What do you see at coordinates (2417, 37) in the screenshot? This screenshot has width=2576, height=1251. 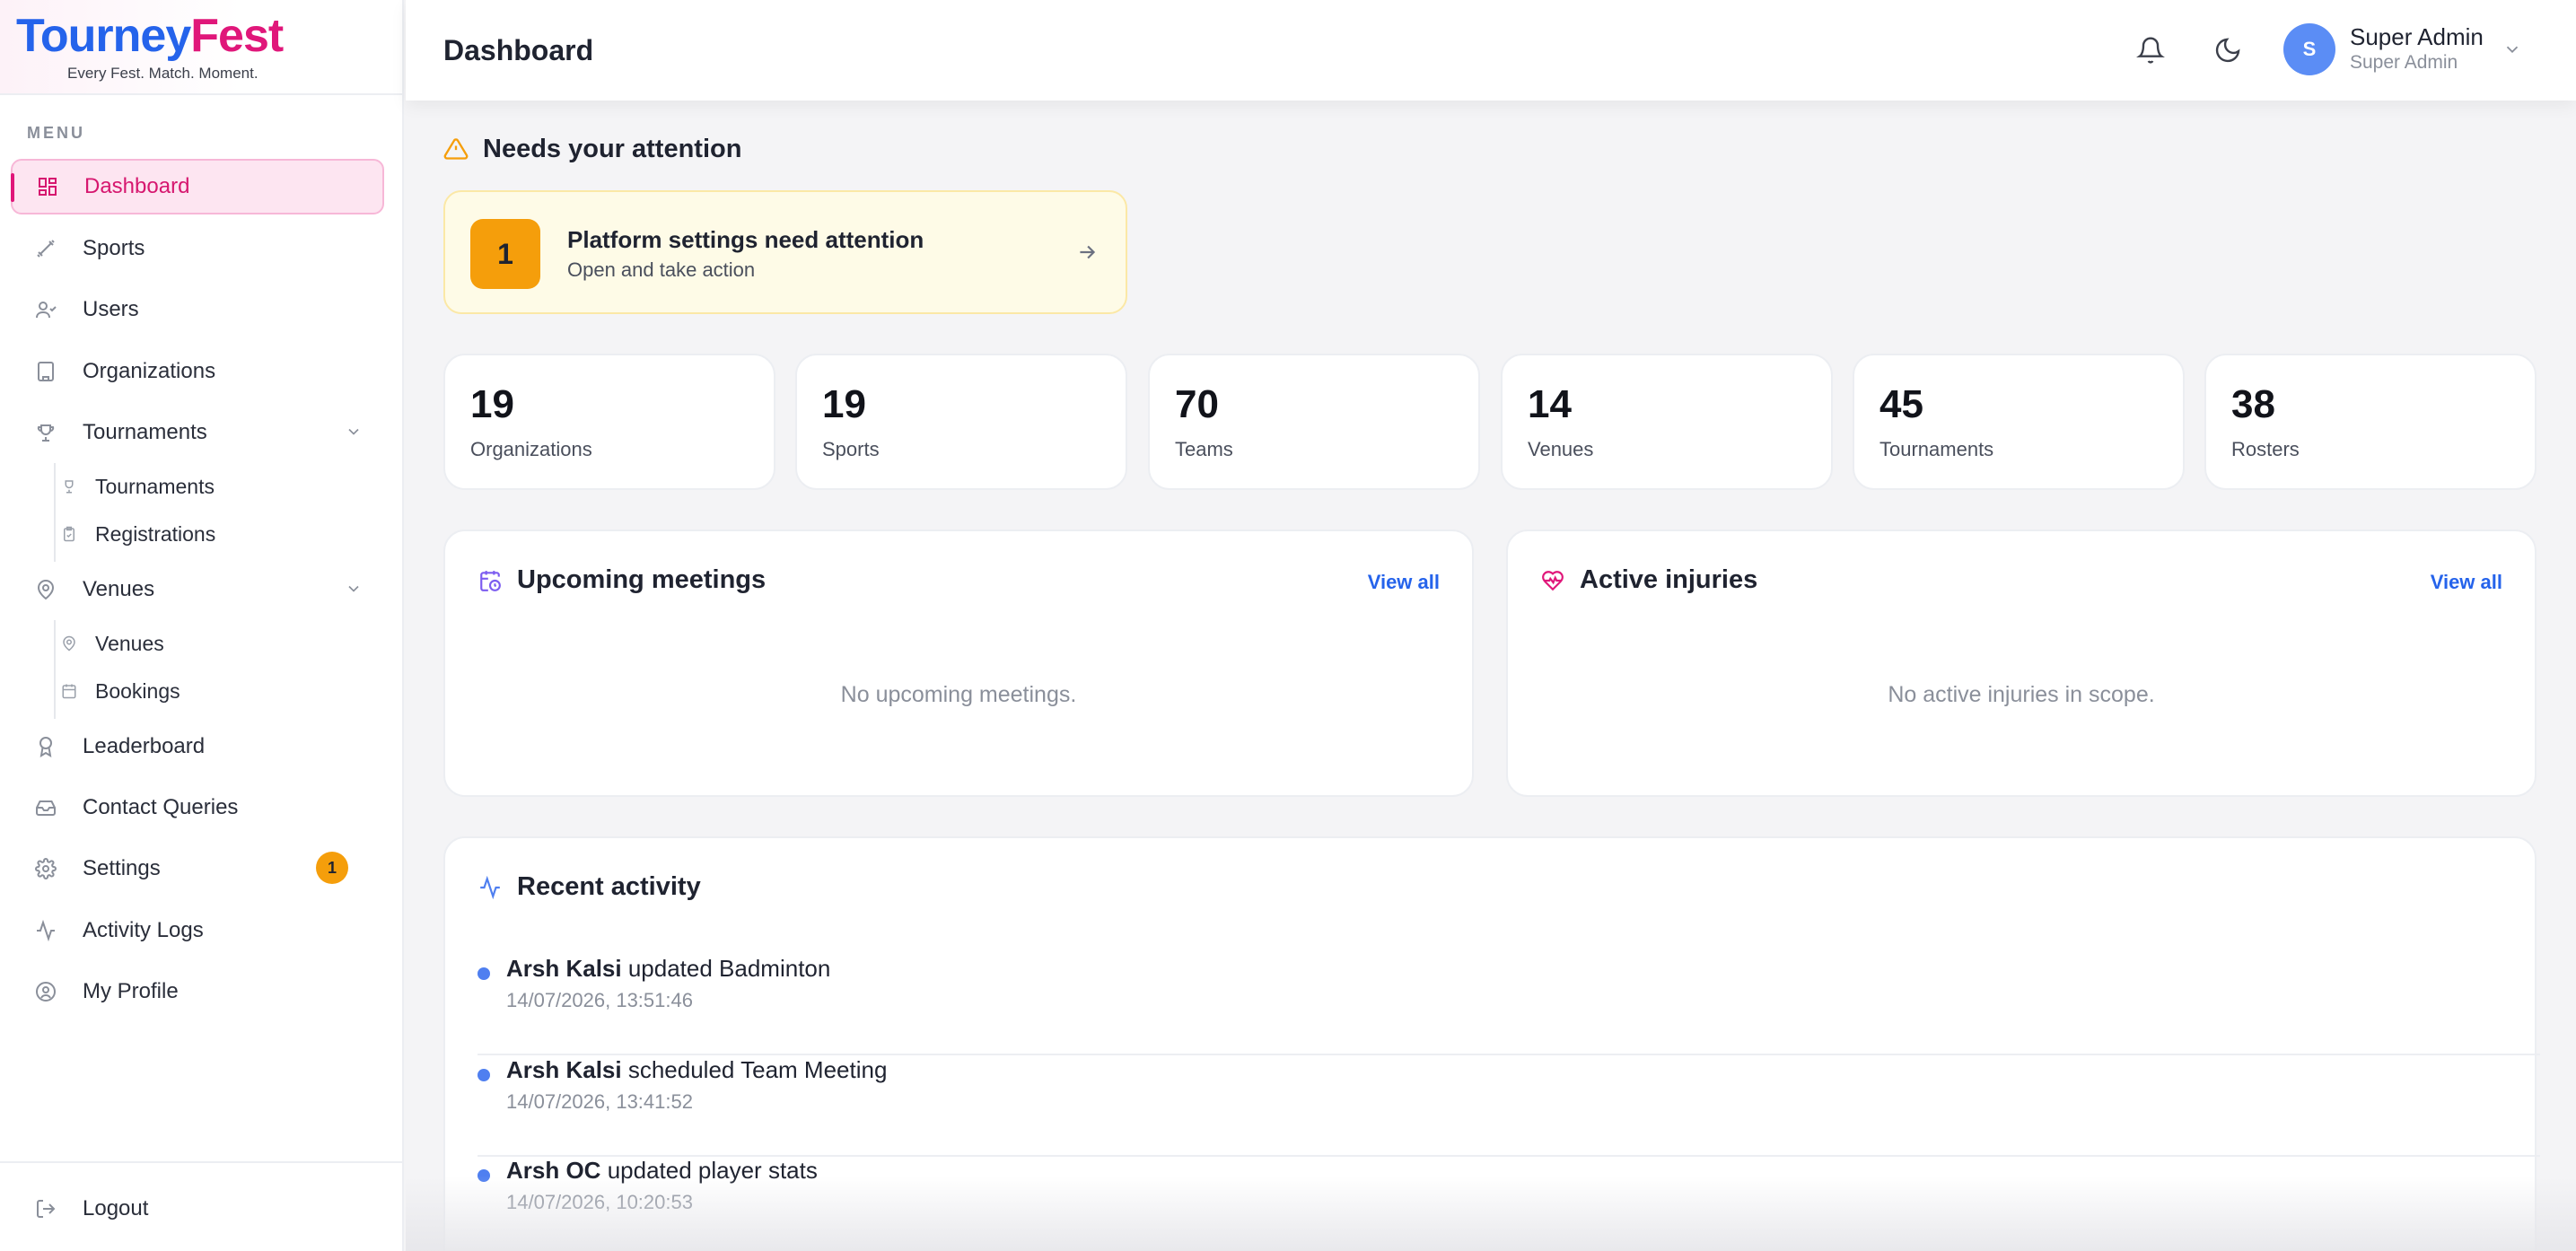 I see `user-name: Super Admin` at bounding box center [2417, 37].